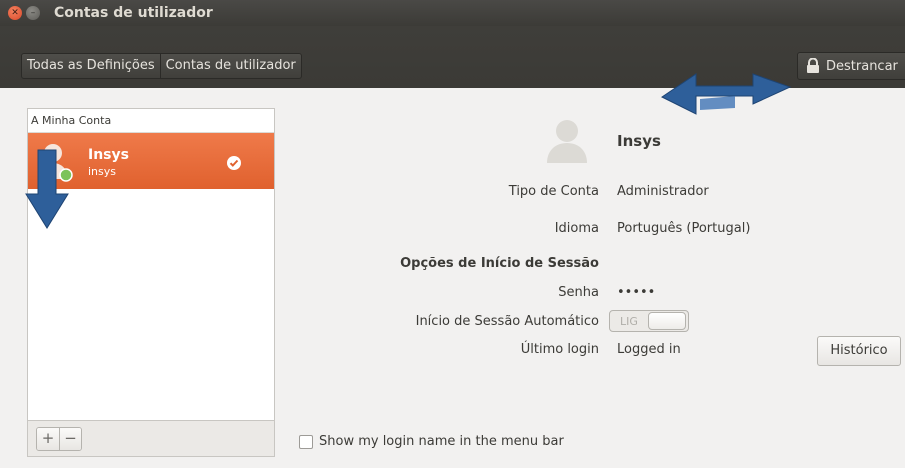 The image size is (905, 468). What do you see at coordinates (683, 228) in the screenshot?
I see `language-value: Português (Portugal)` at bounding box center [683, 228].